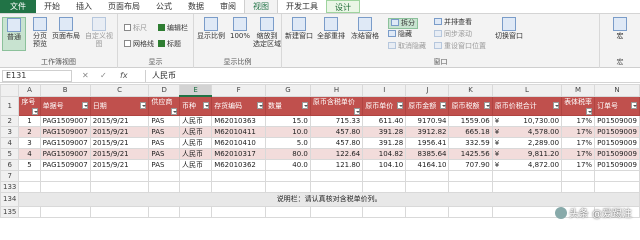  What do you see at coordinates (139, 44) in the screenshot?
I see `gridlines-checkbox: 网格线` at bounding box center [139, 44].